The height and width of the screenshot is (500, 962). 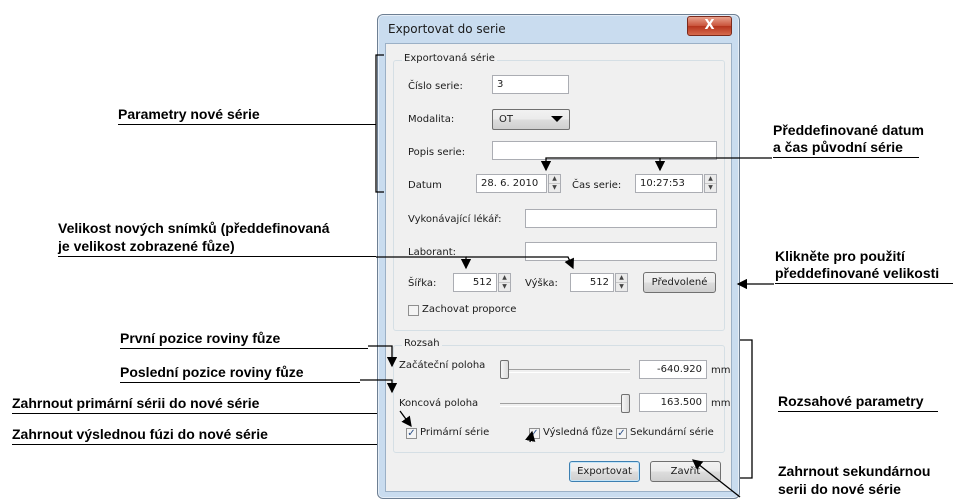 What do you see at coordinates (848, 130) in the screenshot?
I see `annotation-datetime-line1: Předdefinované datum` at bounding box center [848, 130].